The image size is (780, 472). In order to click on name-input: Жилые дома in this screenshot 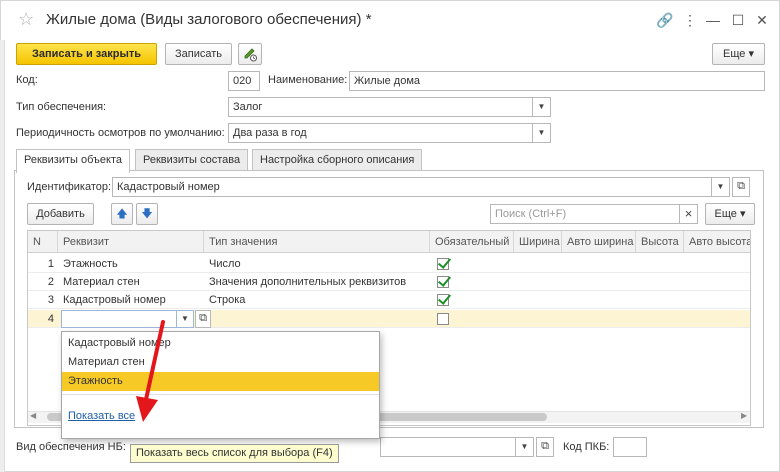, I will do `click(557, 81)`.